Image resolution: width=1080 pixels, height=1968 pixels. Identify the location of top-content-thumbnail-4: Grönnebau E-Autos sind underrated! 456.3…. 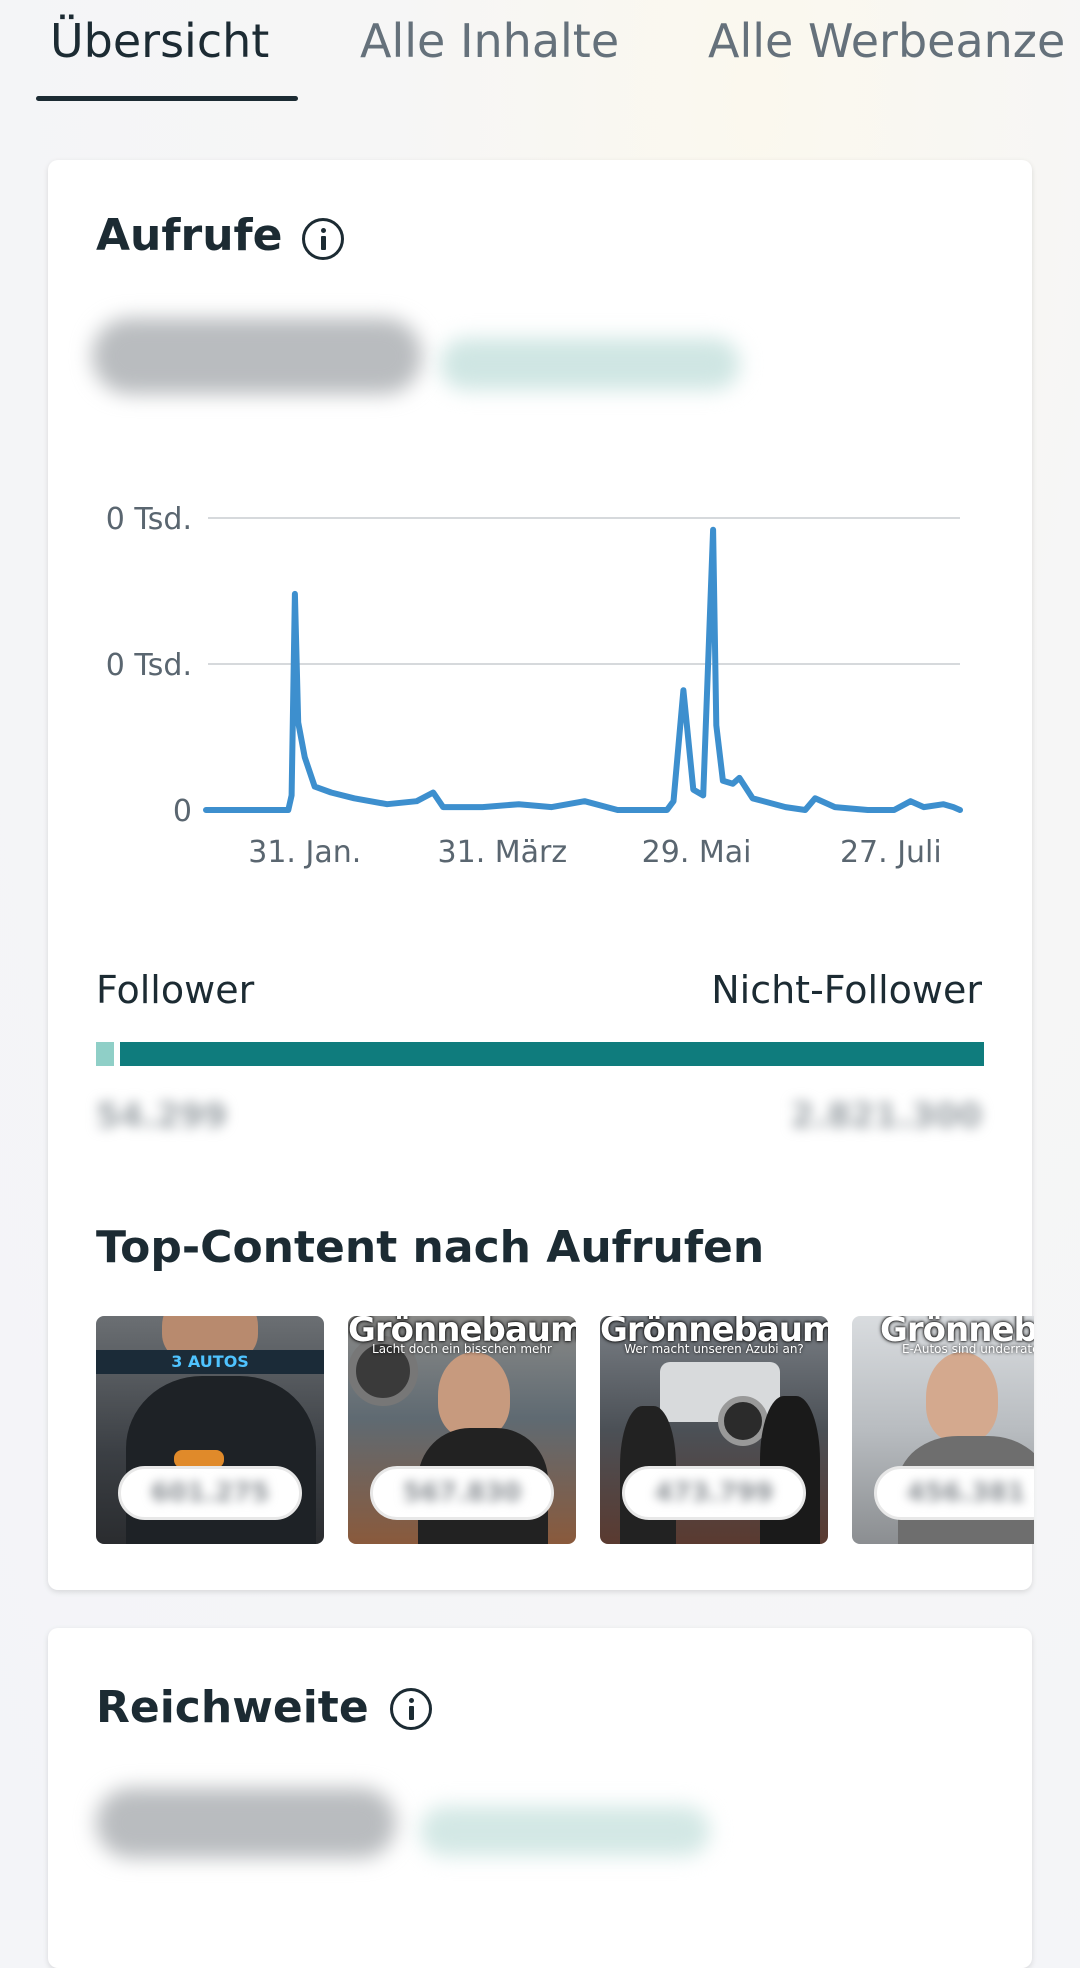
(943, 1430).